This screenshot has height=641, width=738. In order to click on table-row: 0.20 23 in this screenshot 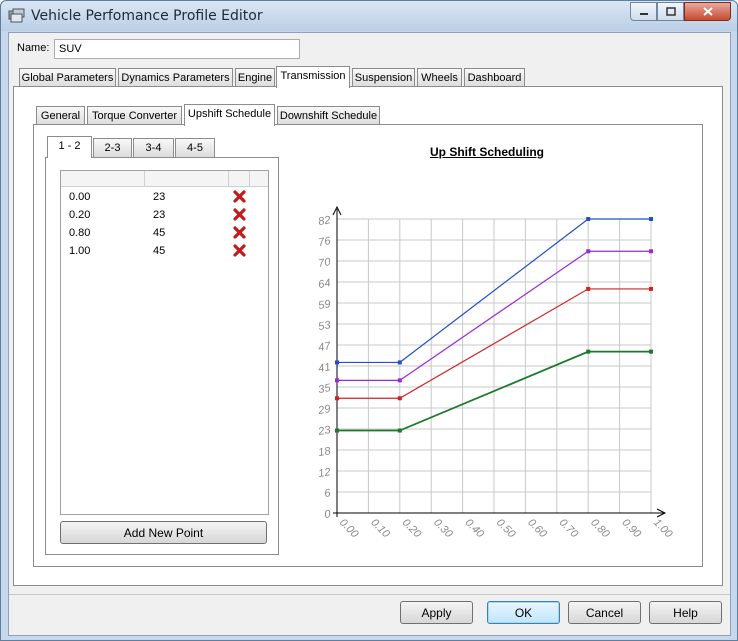, I will do `click(164, 215)`.